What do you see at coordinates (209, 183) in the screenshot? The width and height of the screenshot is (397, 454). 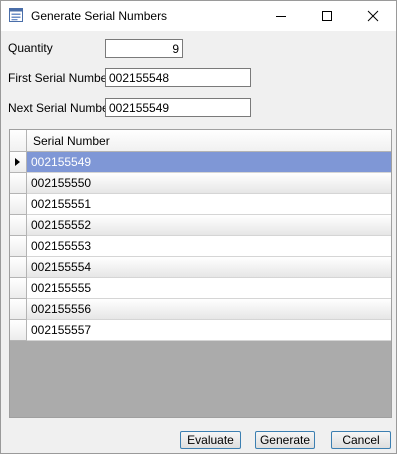 I see `serial-number-cell: 002155550` at bounding box center [209, 183].